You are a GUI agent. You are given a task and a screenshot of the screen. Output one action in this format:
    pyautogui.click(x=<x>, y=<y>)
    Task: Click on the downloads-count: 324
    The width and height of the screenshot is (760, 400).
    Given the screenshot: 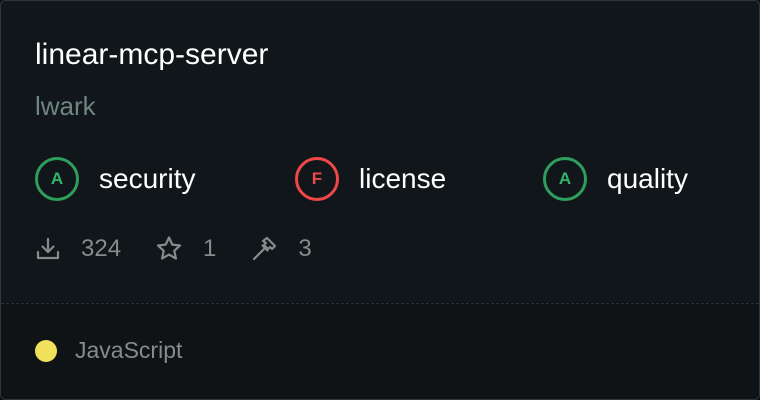 What is the action you would take?
    pyautogui.click(x=101, y=248)
    